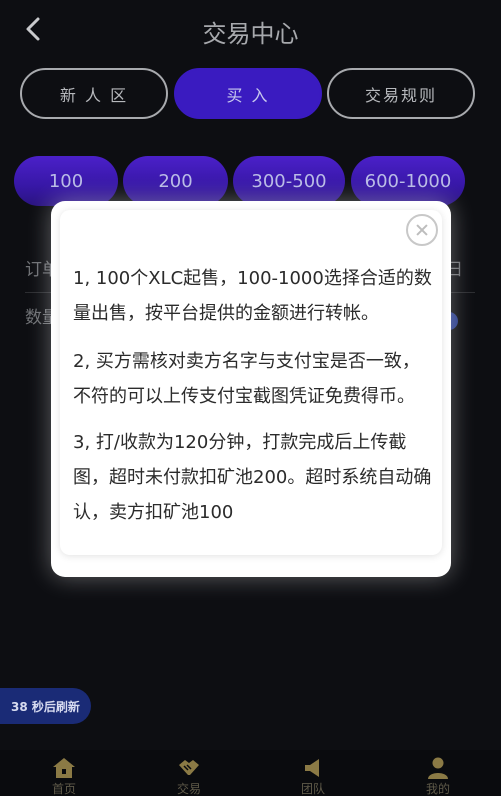  I want to click on tabbar-label: 交易, so click(188, 789).